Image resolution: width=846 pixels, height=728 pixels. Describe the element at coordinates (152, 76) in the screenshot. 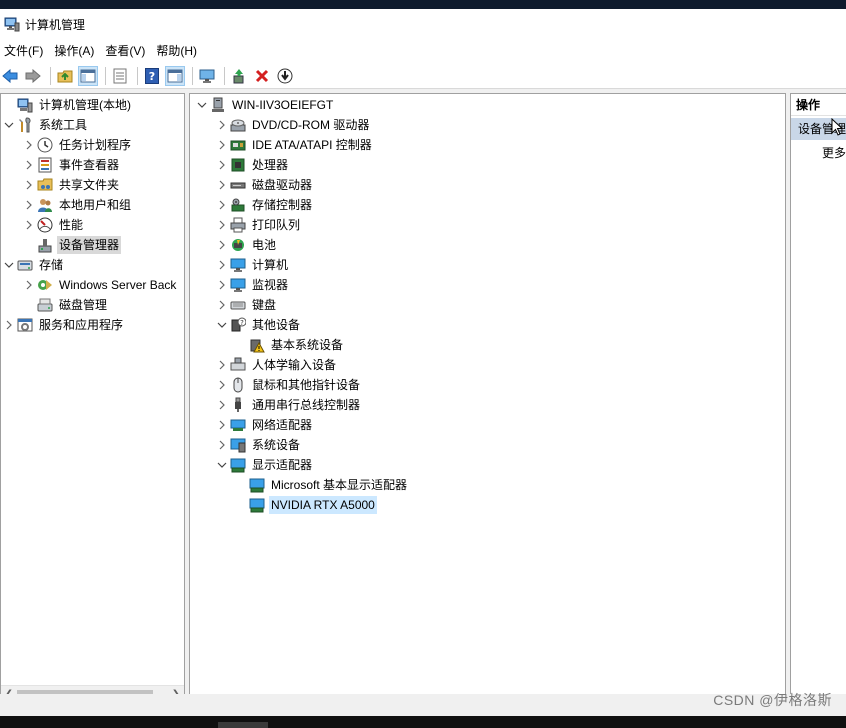

I see `help-icon: ?` at that location.